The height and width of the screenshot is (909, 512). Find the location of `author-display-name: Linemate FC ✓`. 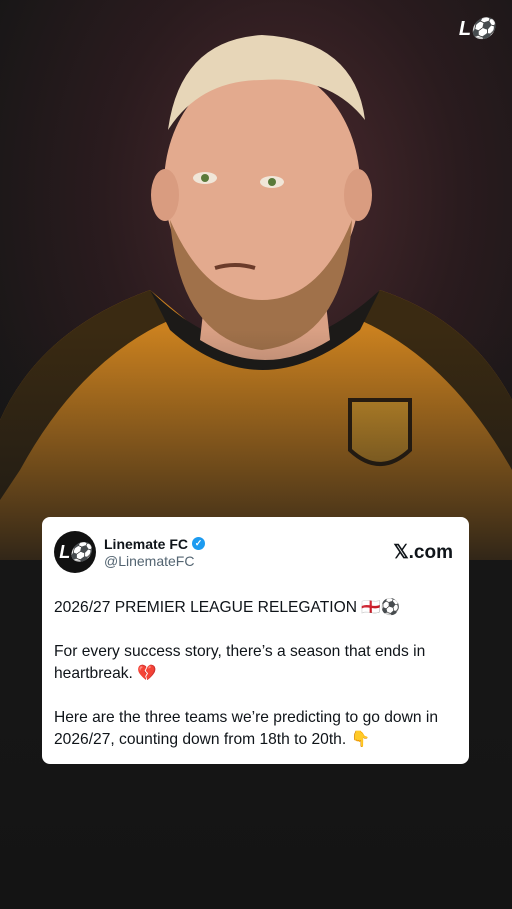

author-display-name: Linemate FC ✓ is located at coordinates (155, 543).